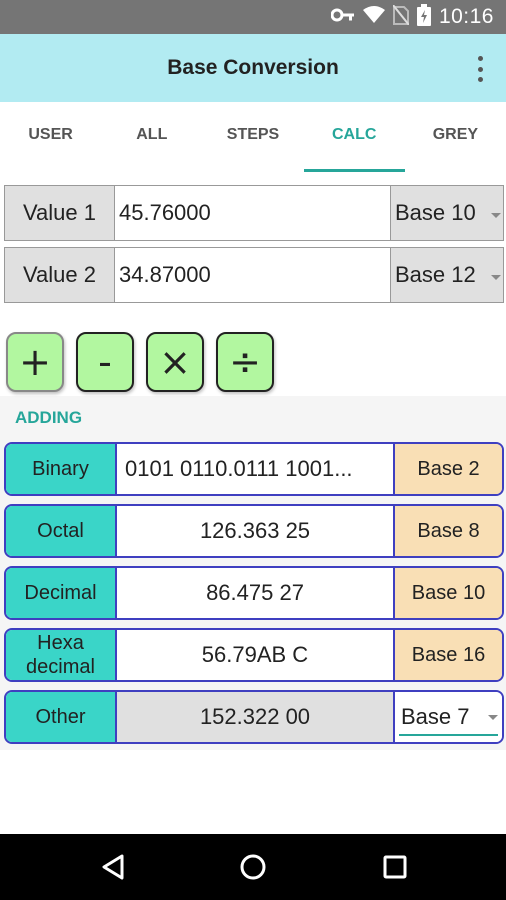 This screenshot has width=506, height=900. What do you see at coordinates (423, 17) in the screenshot?
I see `battery-charging-icon` at bounding box center [423, 17].